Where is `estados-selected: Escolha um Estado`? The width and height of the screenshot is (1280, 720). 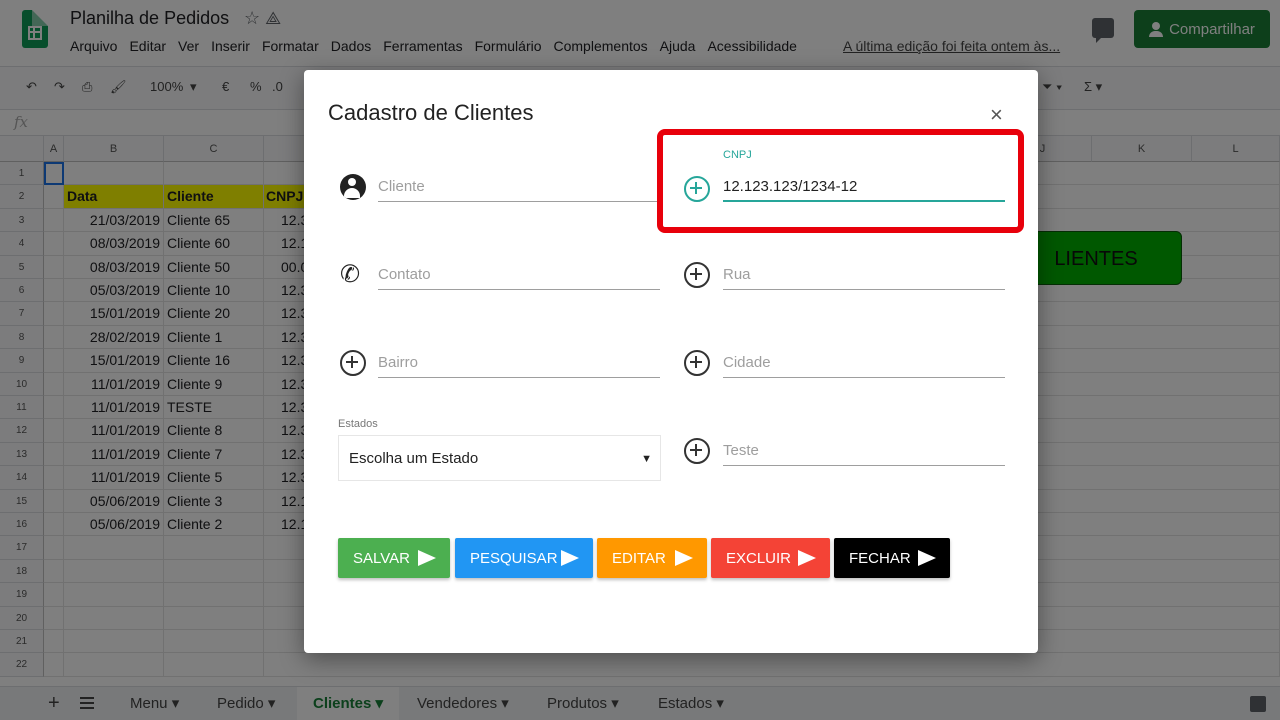
estados-selected: Escolha um Estado is located at coordinates (414, 458).